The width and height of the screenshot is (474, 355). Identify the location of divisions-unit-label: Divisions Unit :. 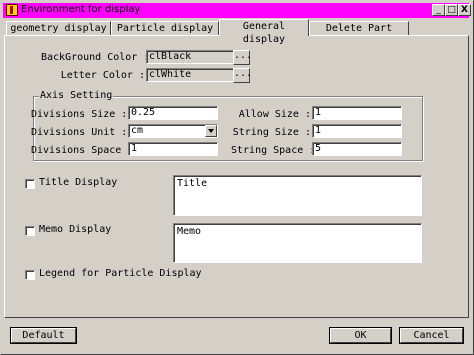
(79, 132).